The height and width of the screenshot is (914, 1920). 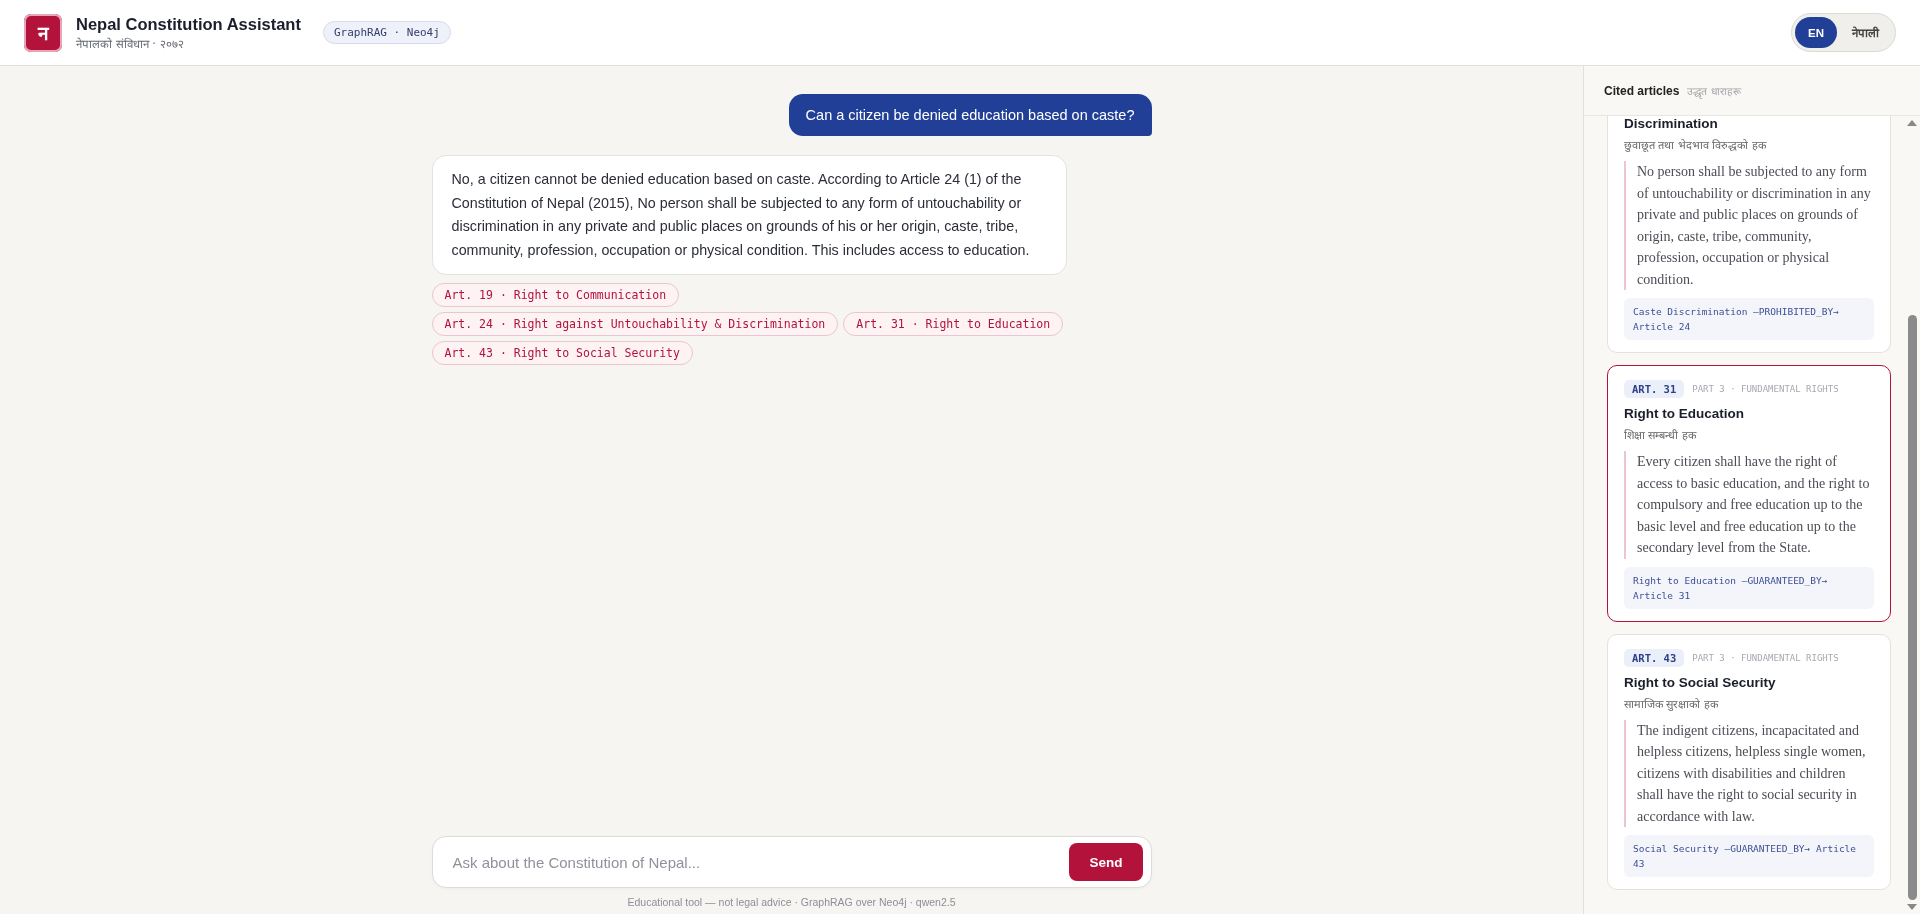 I want to click on scrollbar-thumb, so click(x=1912, y=607).